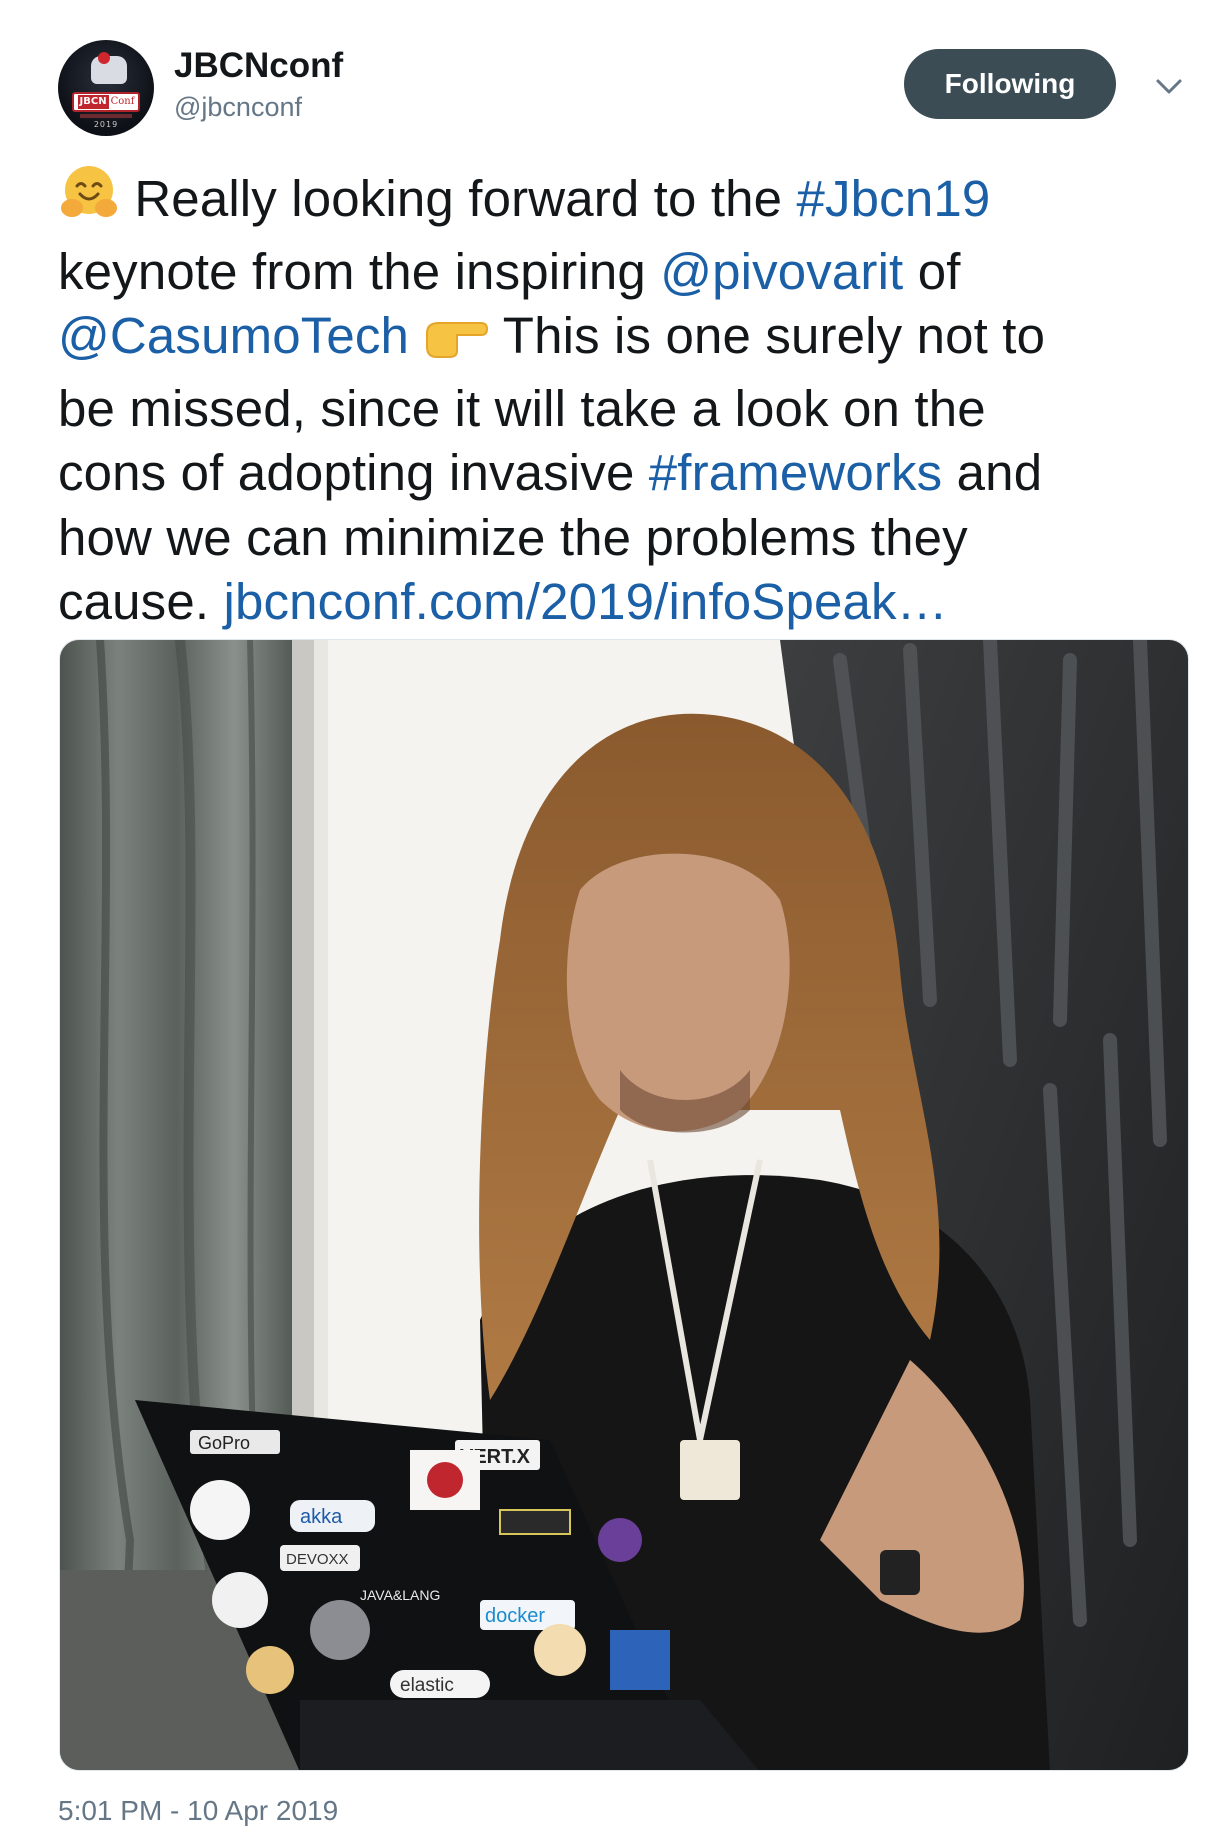 Image resolution: width=1208 pixels, height=1836 pixels. I want to click on sticker-elastic: elastic, so click(427, 1685).